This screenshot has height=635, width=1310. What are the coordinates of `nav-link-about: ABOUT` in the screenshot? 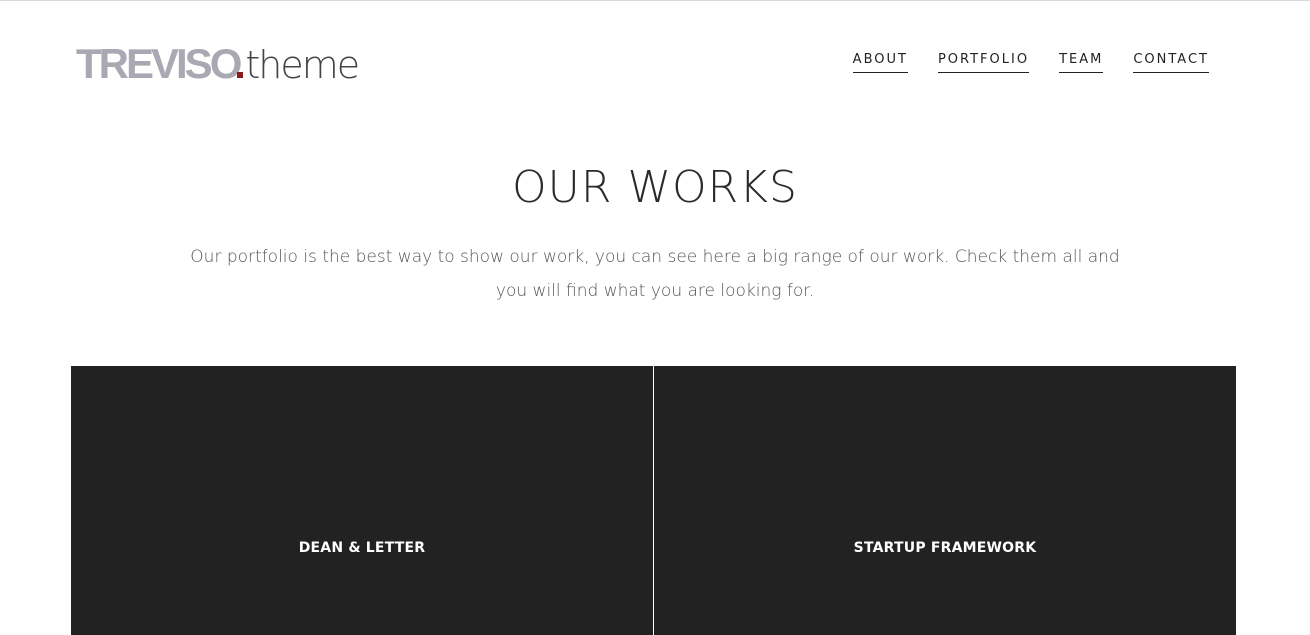 It's located at (880, 62).